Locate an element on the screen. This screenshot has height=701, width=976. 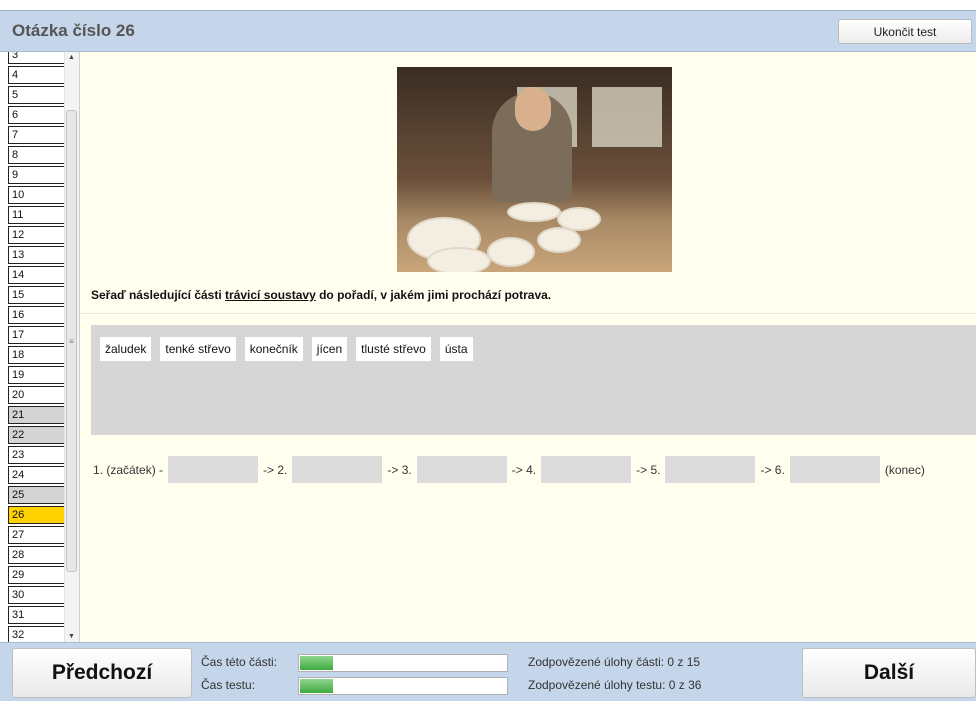
question-nav-item: 32 is located at coordinates (36, 634).